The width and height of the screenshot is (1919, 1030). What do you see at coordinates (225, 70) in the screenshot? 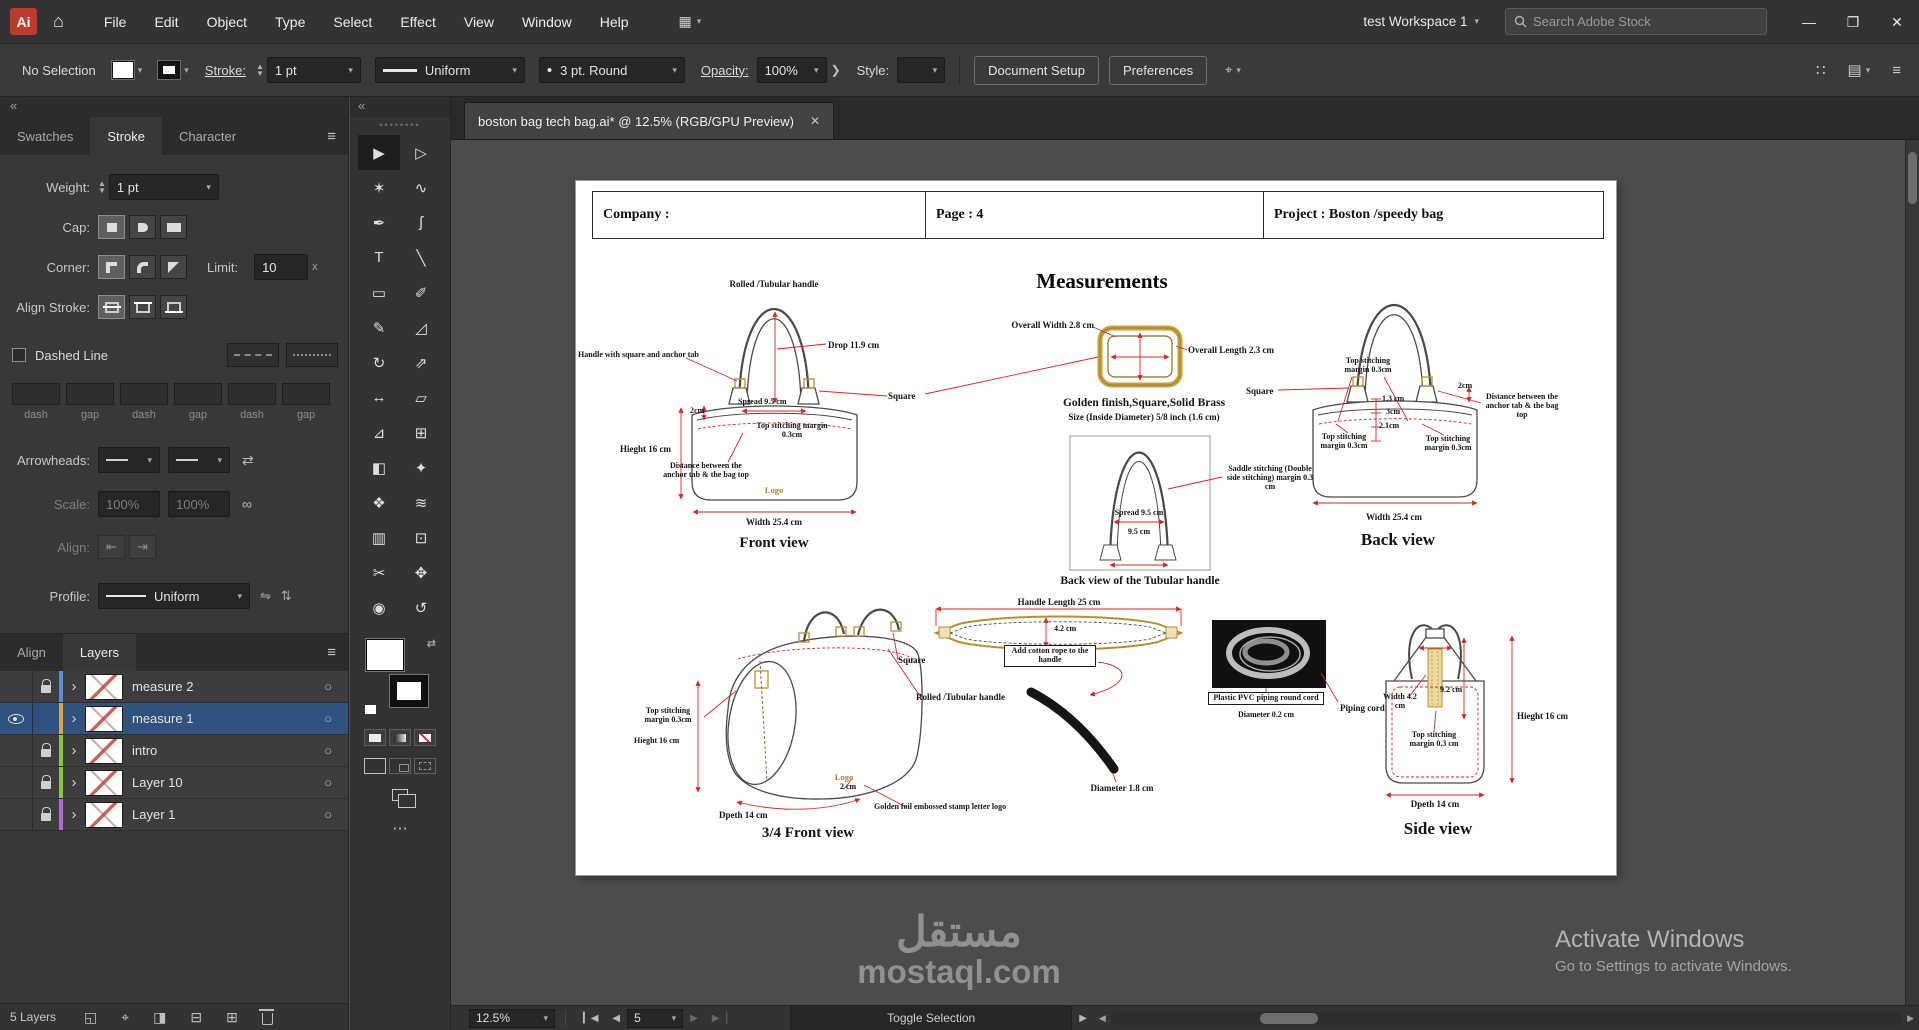
I see `stroke-panel-link: Stroke:` at bounding box center [225, 70].